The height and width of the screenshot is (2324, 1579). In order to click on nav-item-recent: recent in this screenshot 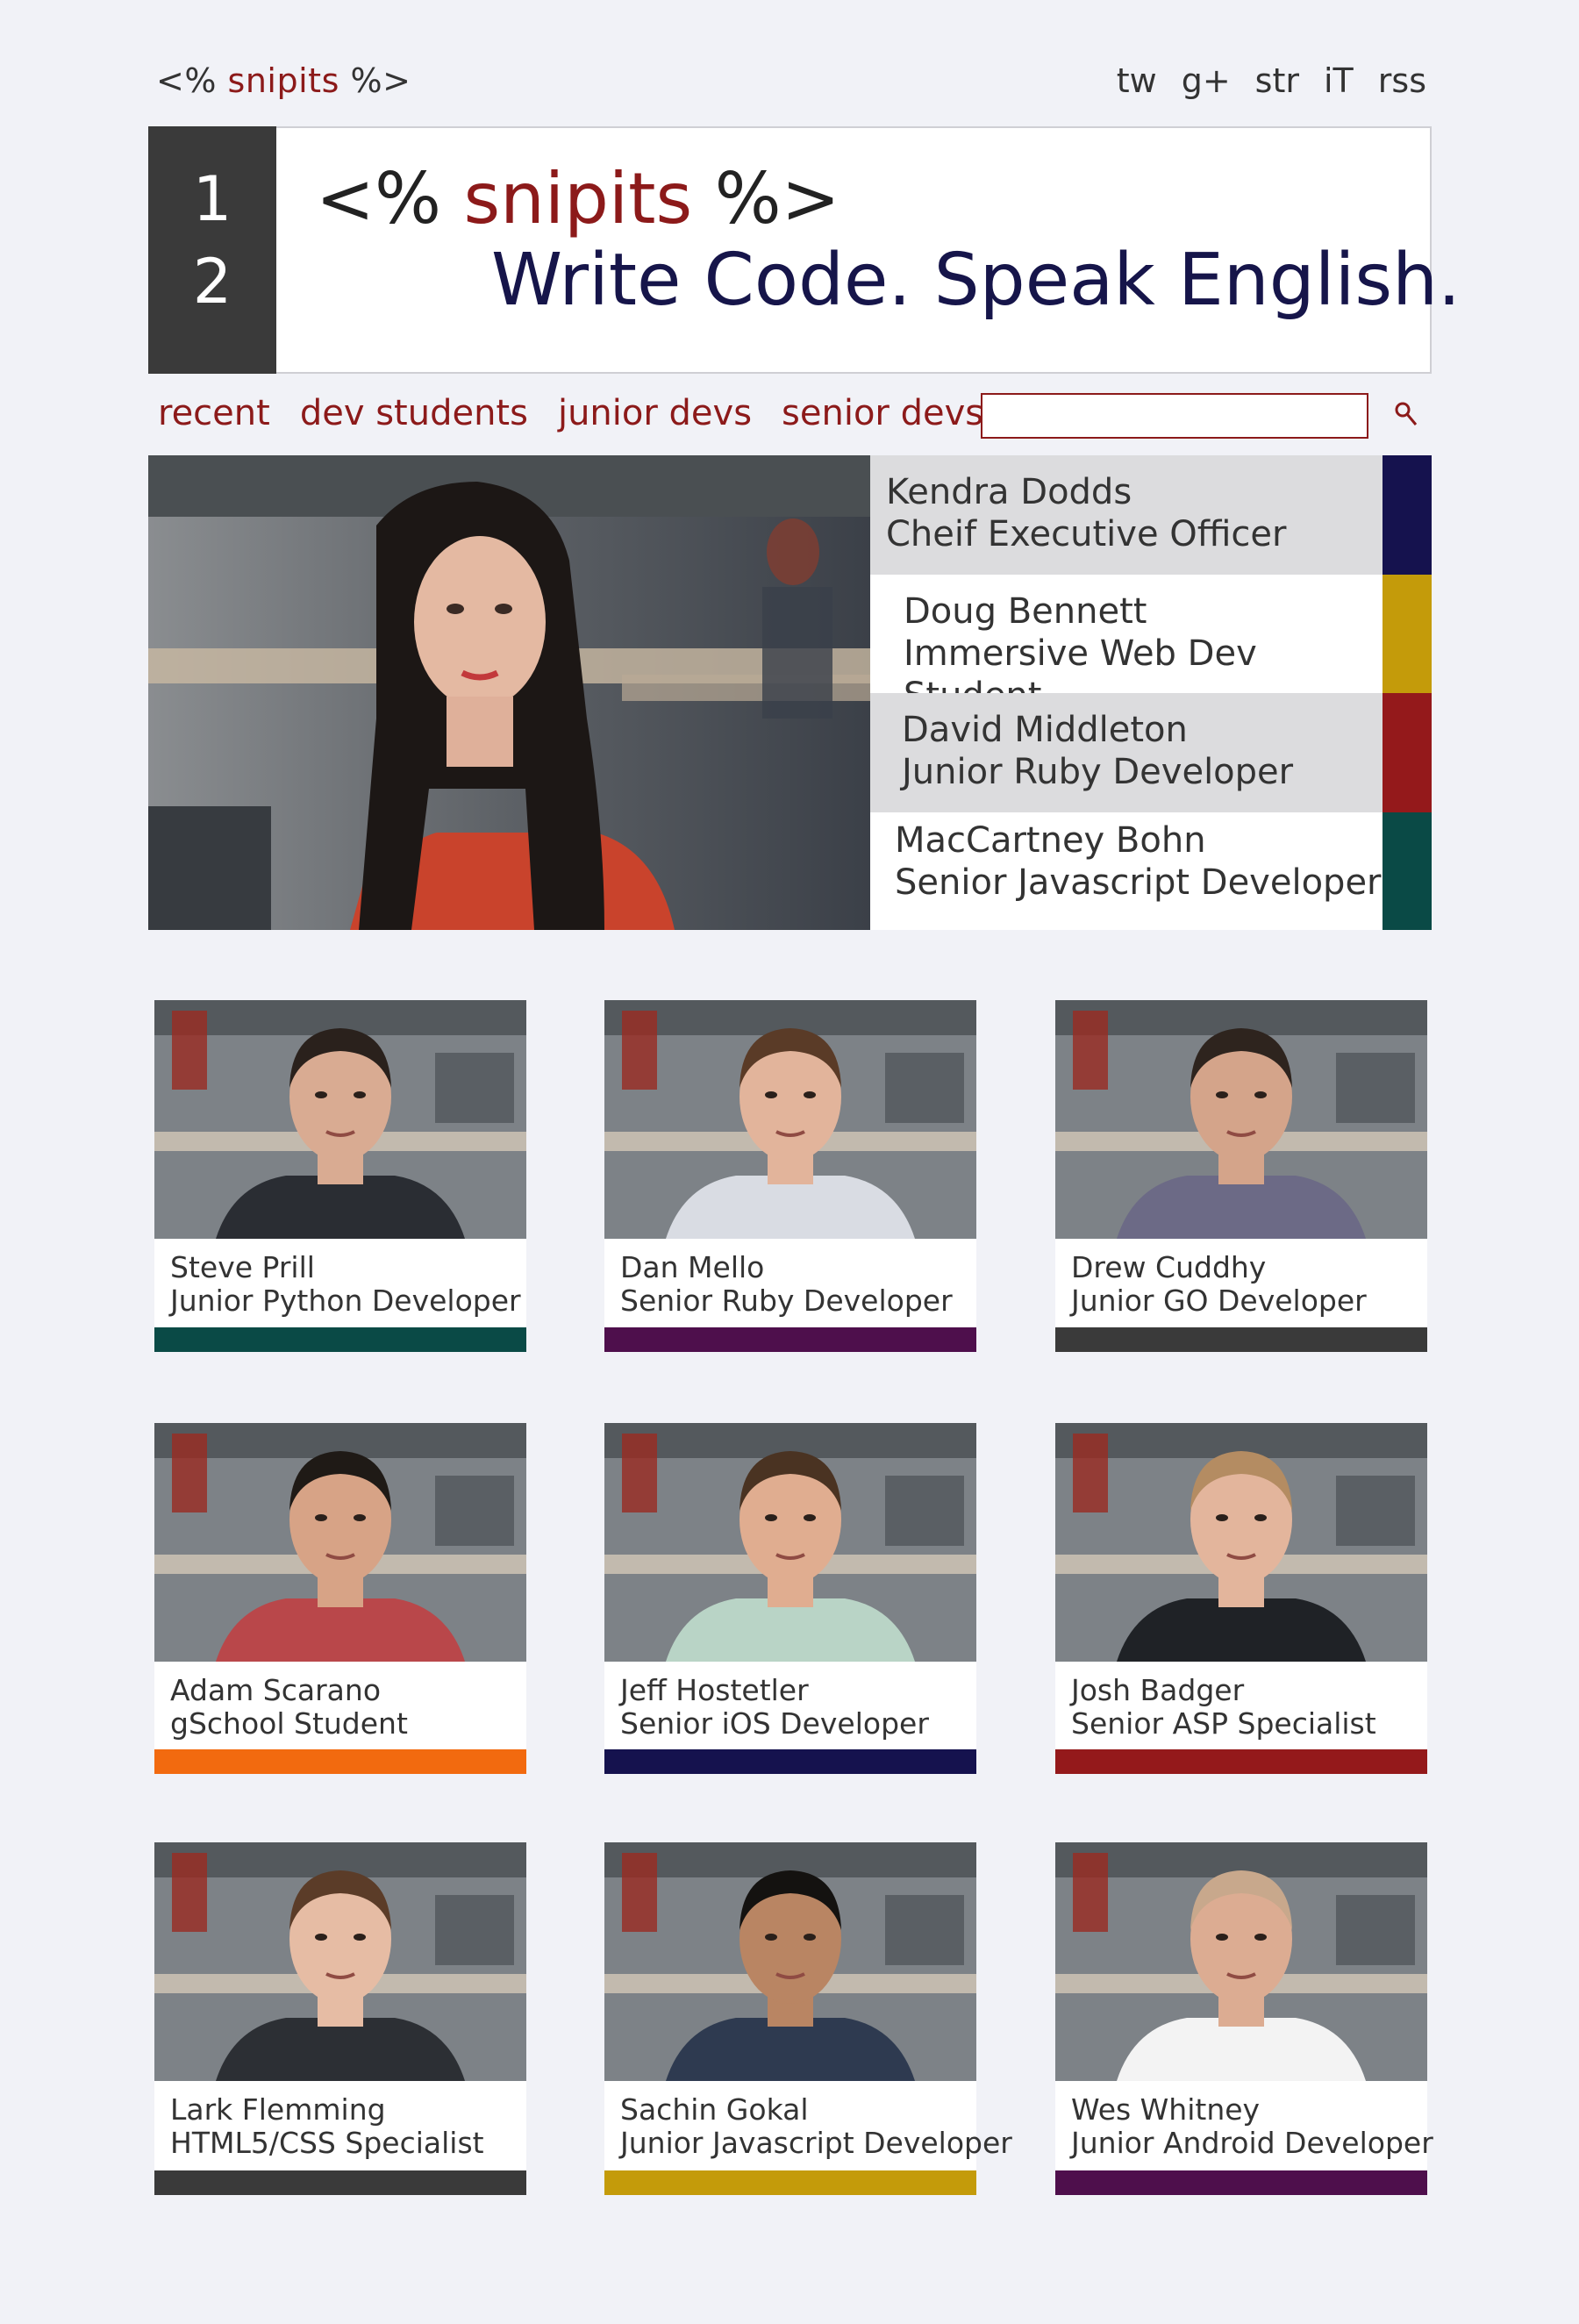, I will do `click(214, 413)`.